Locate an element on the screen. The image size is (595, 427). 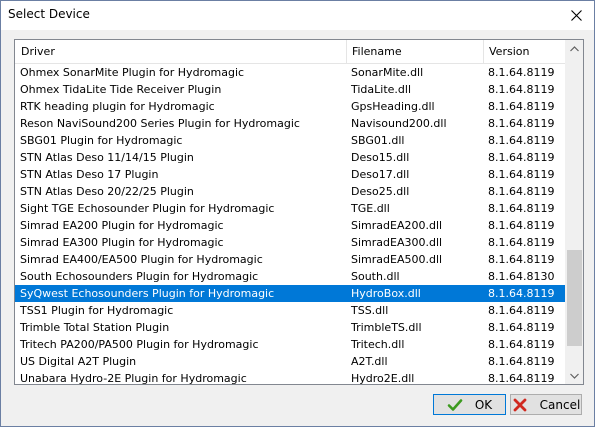
filename-cell: TGE.dll is located at coordinates (370, 208).